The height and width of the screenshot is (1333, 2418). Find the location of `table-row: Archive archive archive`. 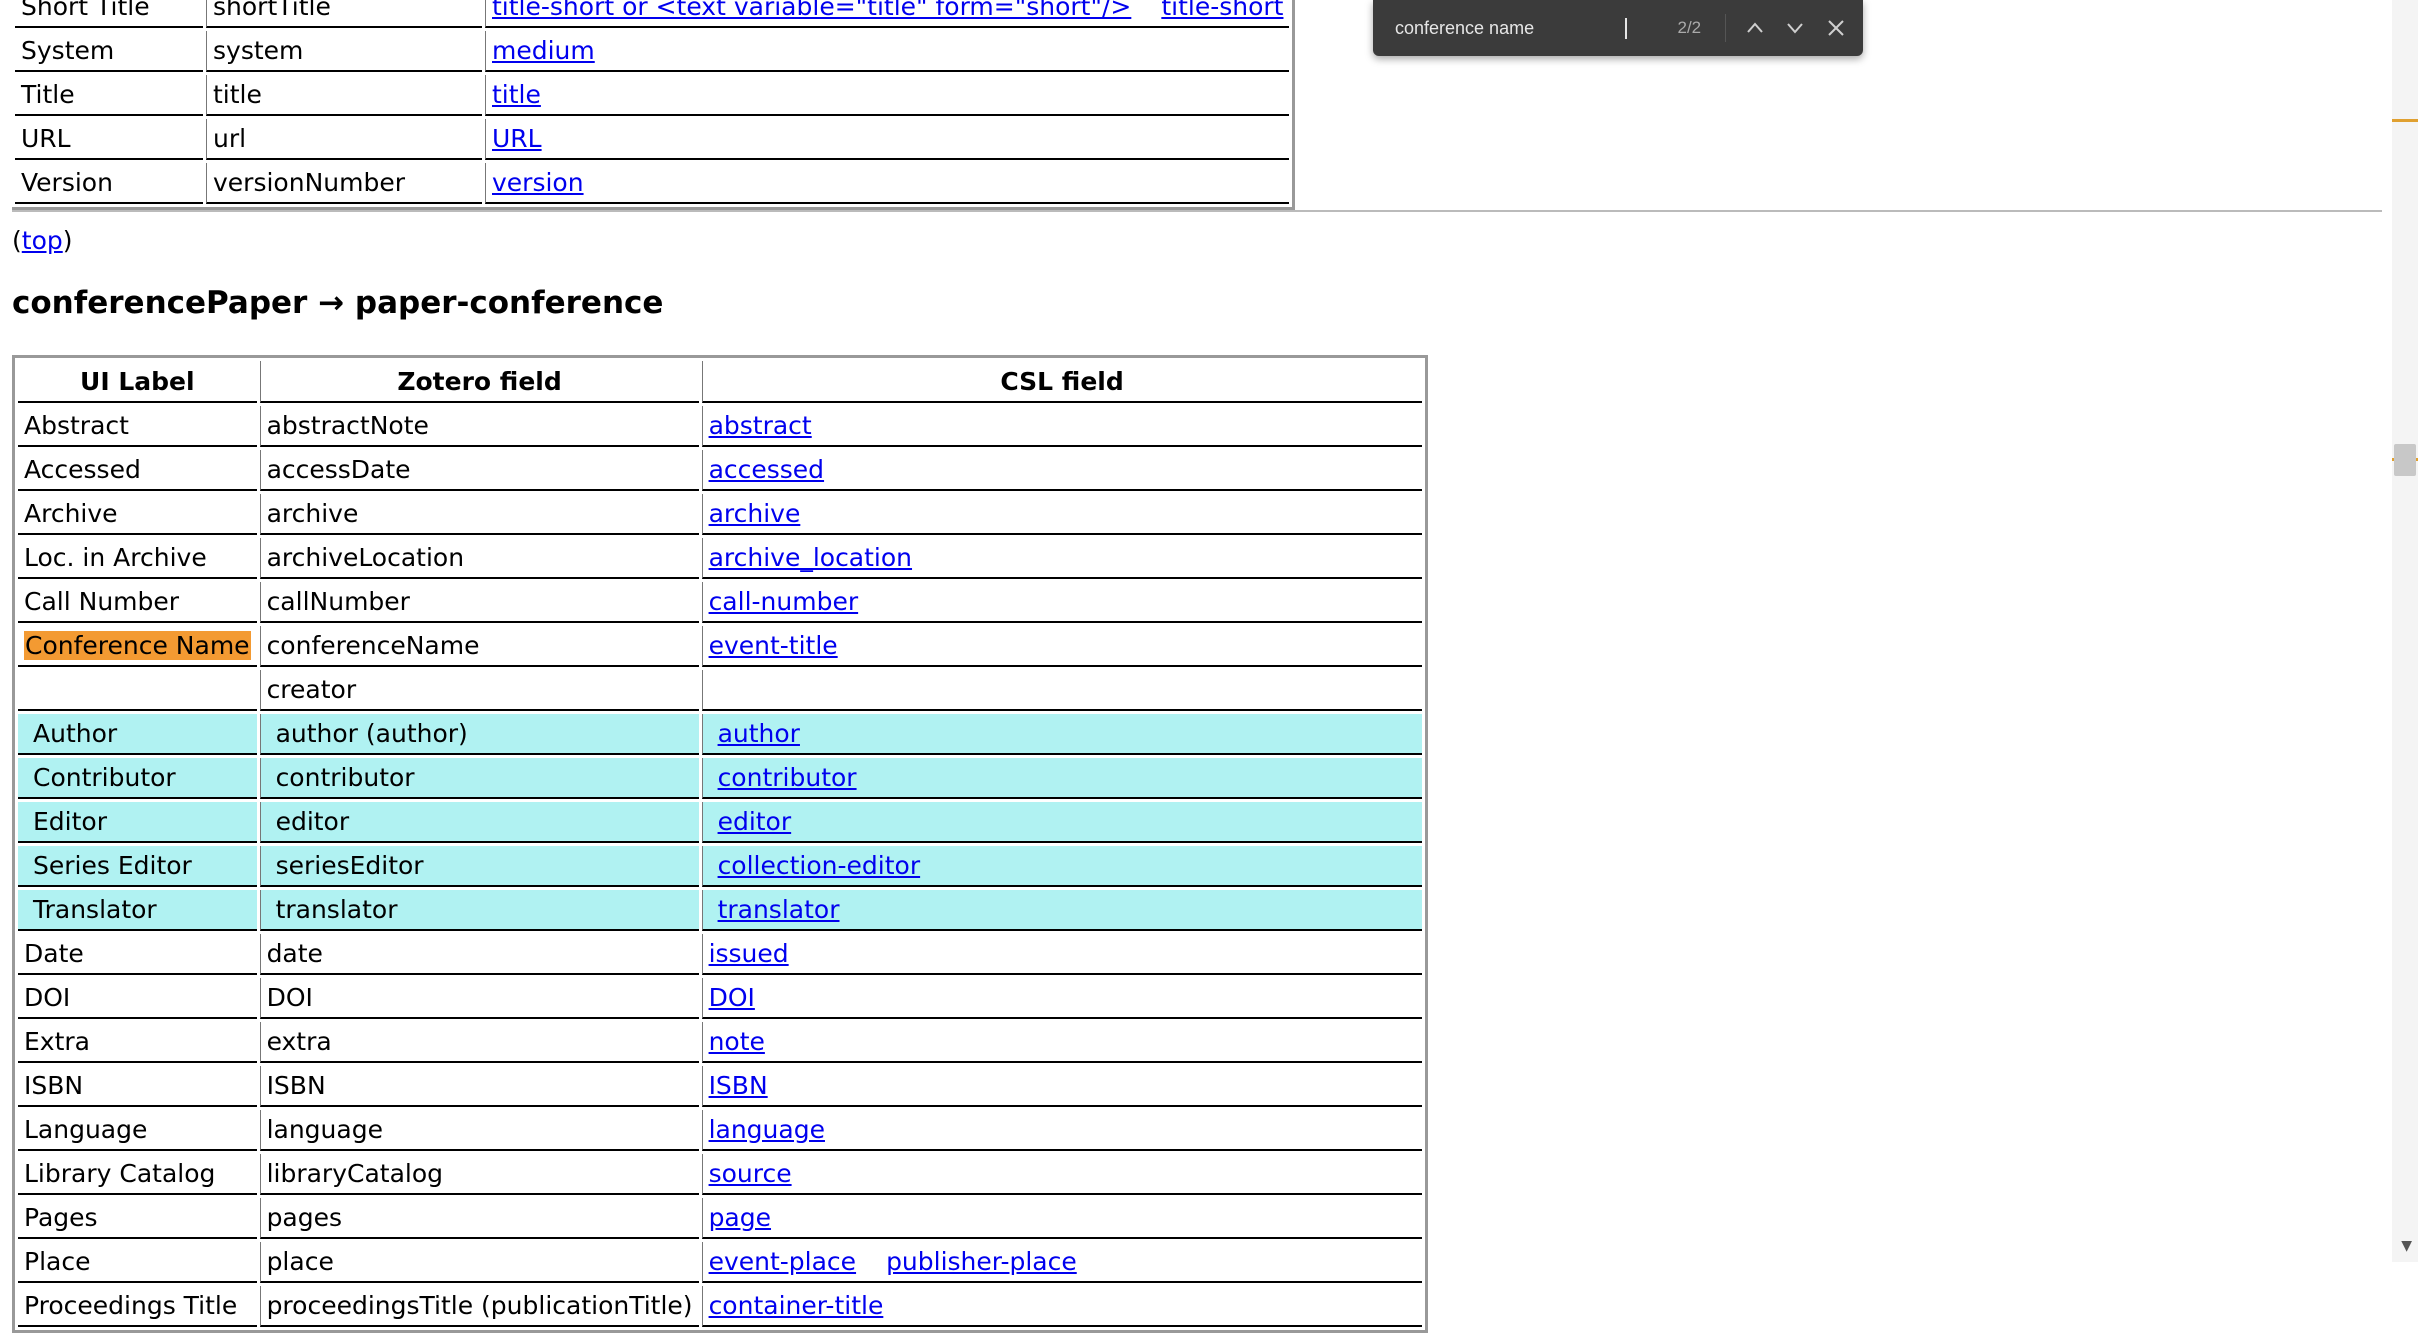

table-row: Archive archive archive is located at coordinates (720, 514).